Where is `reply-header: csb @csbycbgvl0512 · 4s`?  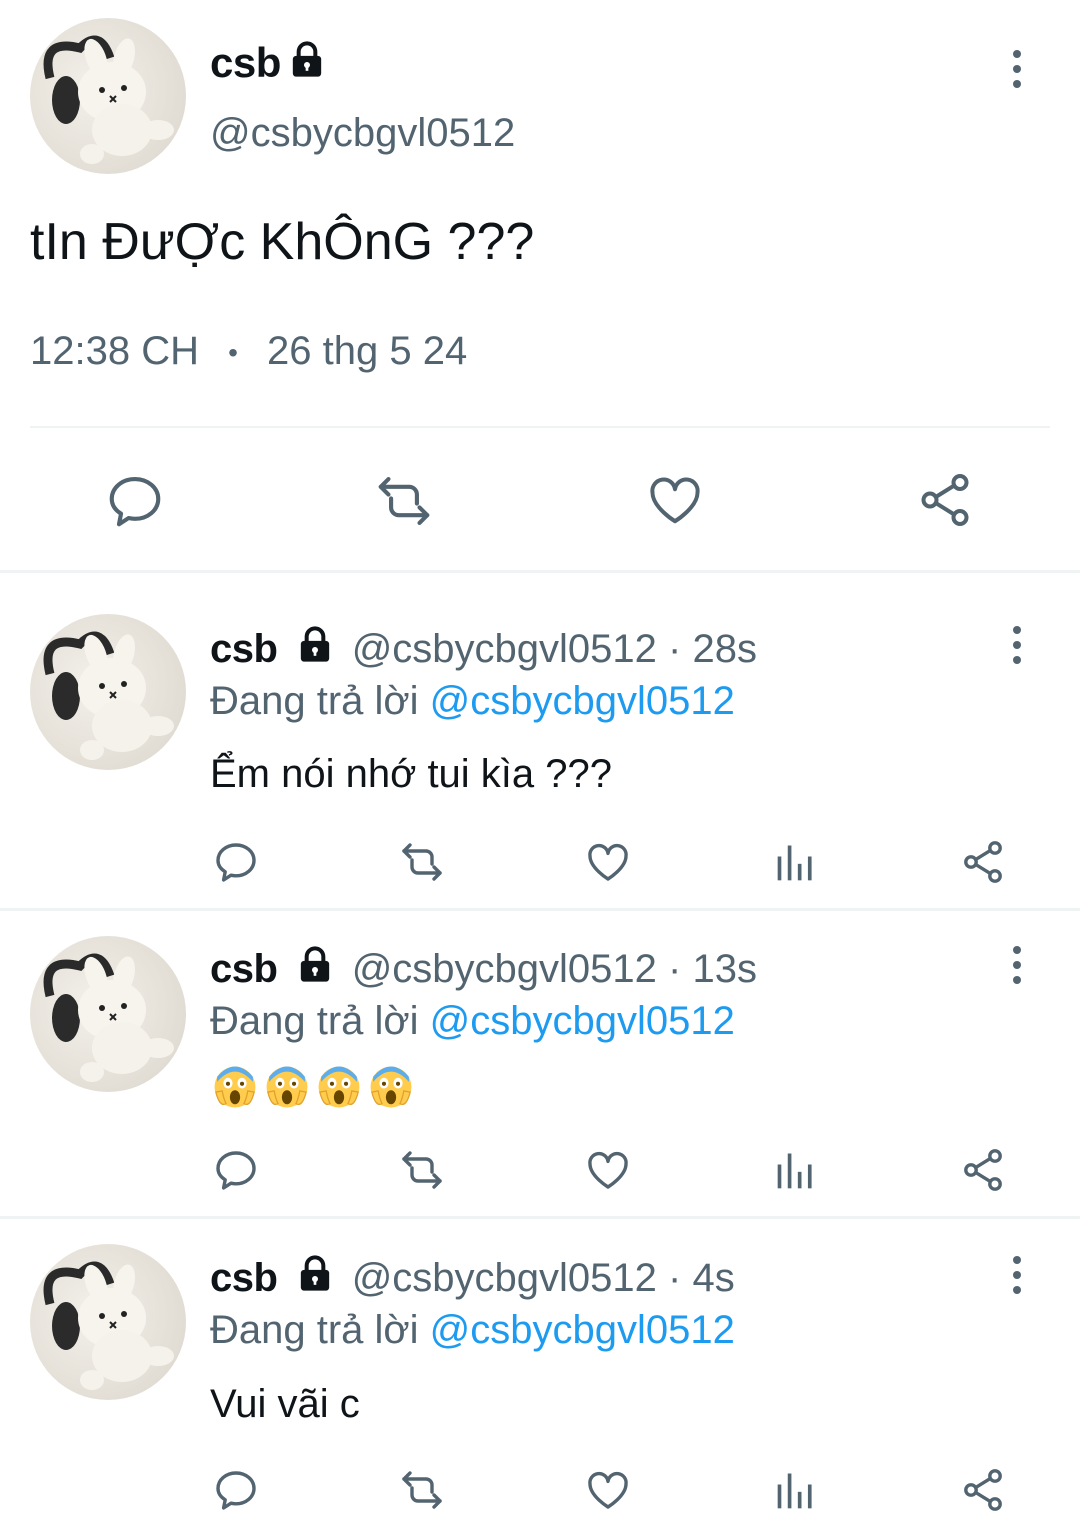 reply-header: csb @csbycbgvl0512 · 4s is located at coordinates (472, 1279).